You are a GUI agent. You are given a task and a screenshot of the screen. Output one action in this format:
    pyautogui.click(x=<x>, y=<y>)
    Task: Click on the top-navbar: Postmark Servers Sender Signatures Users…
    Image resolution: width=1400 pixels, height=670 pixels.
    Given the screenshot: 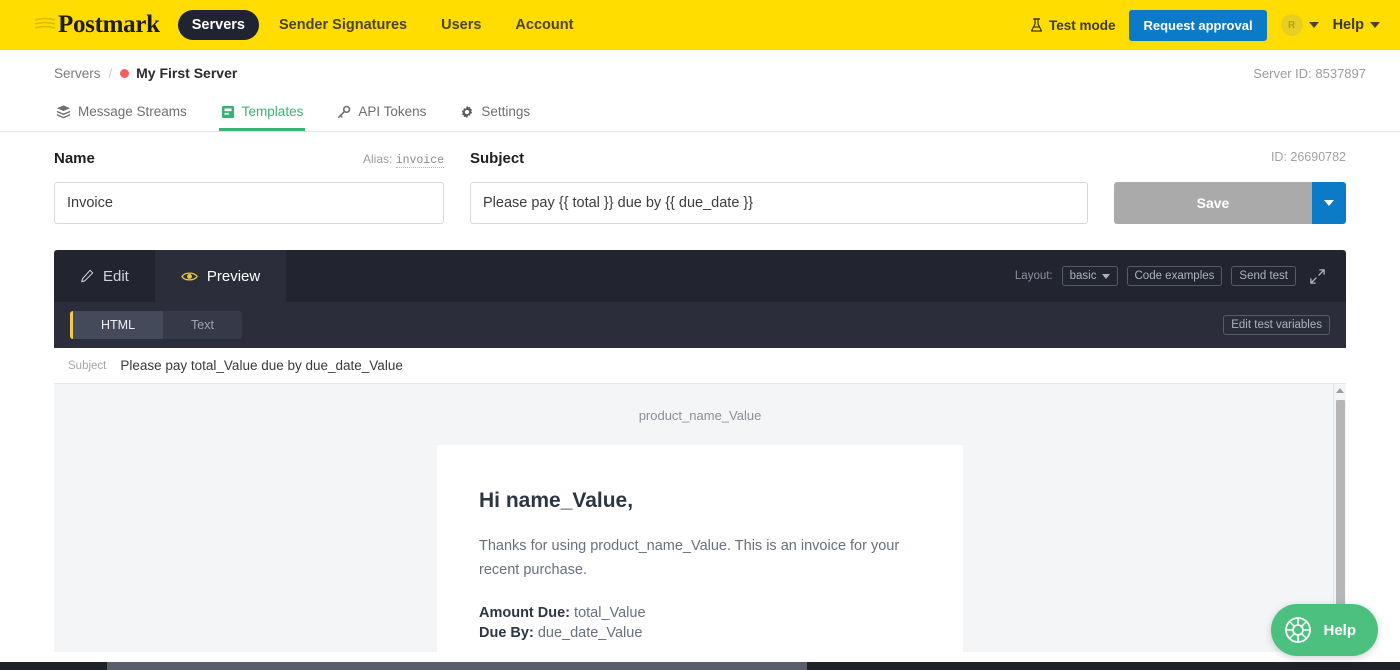 What is the action you would take?
    pyautogui.click(x=700, y=25)
    